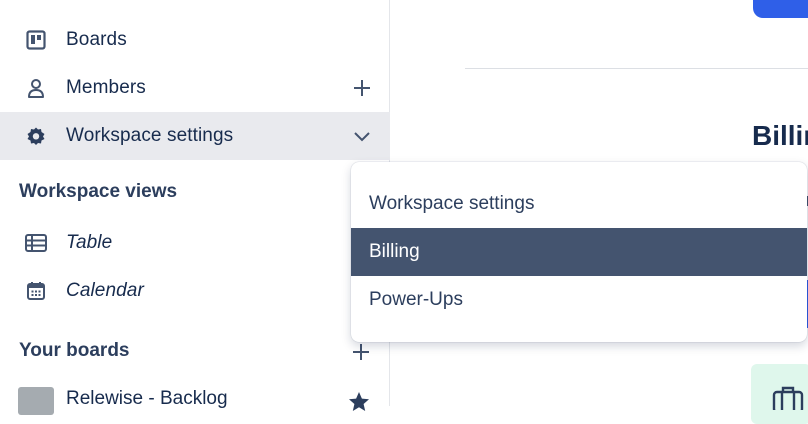 This screenshot has width=808, height=424. What do you see at coordinates (36, 401) in the screenshot?
I see `board-thumbnail` at bounding box center [36, 401].